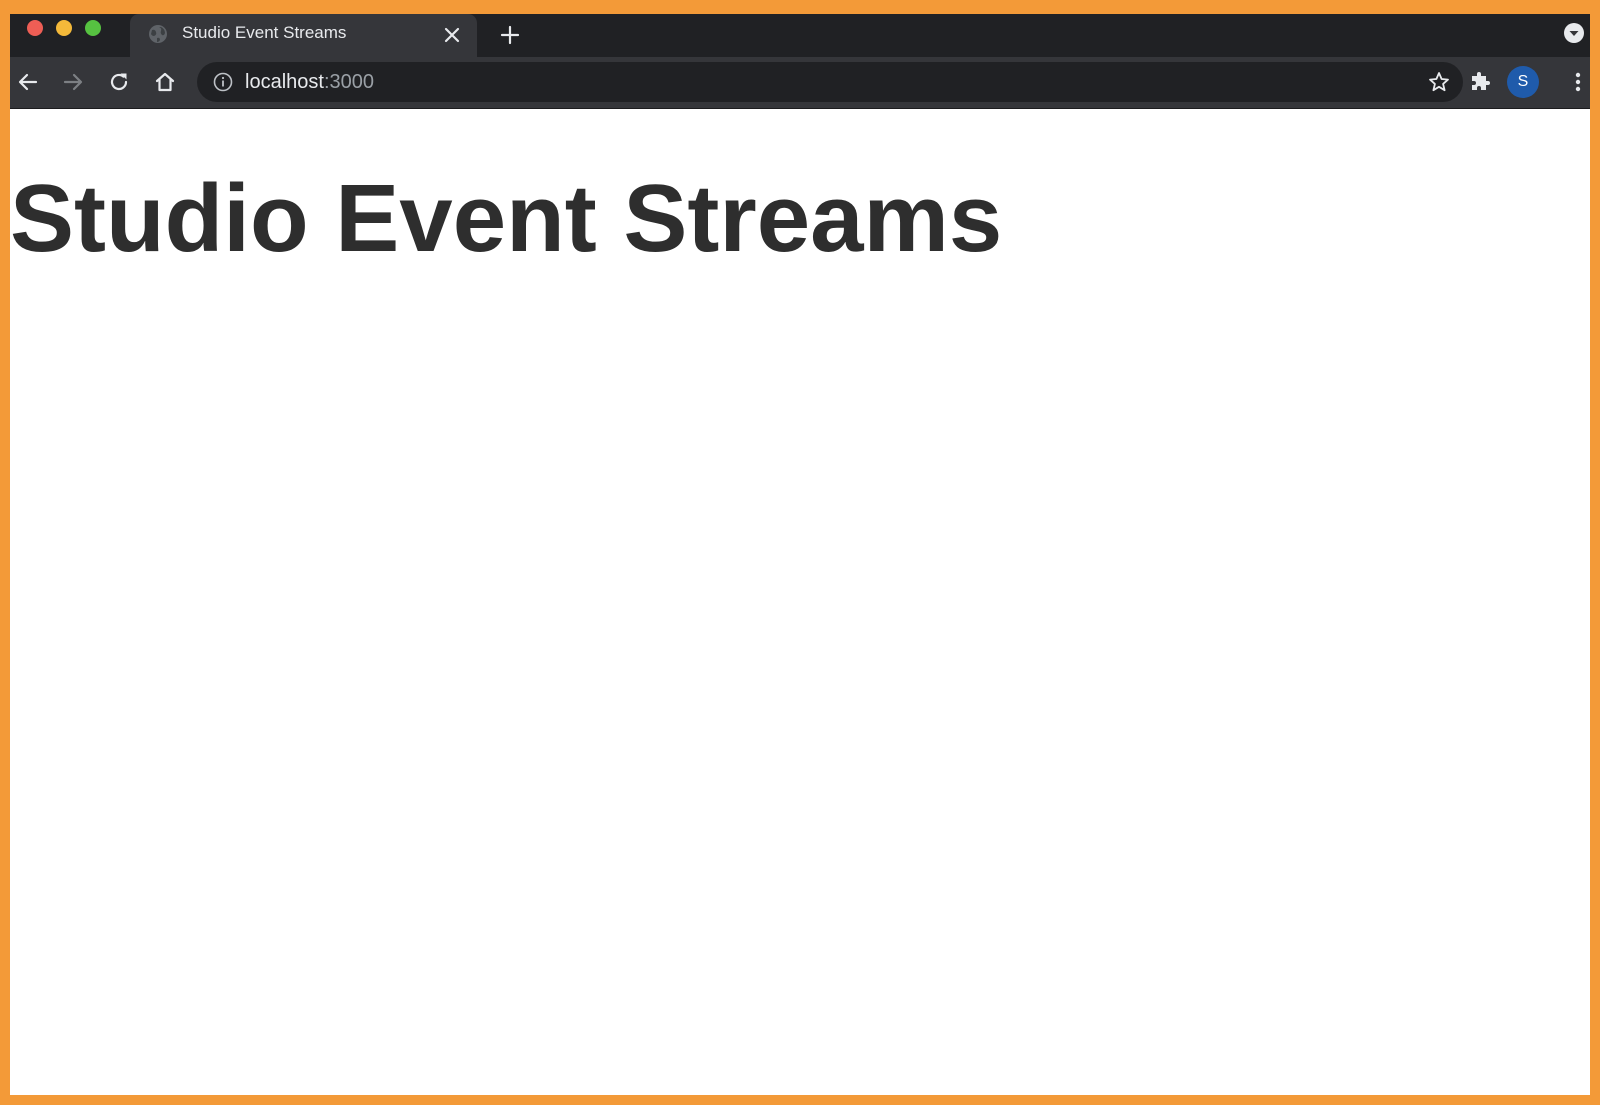 The width and height of the screenshot is (1600, 1105). I want to click on reload-icon, so click(119, 82).